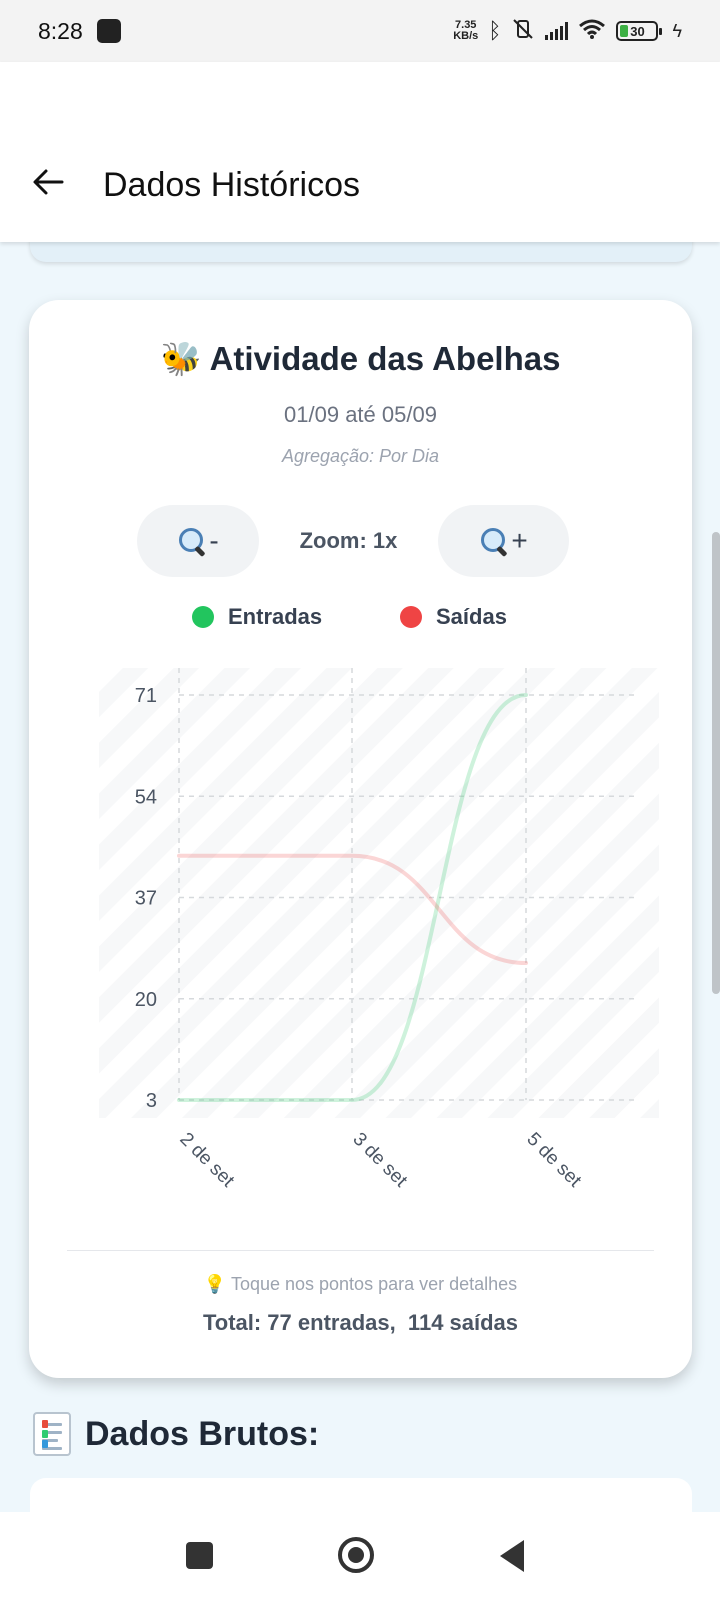 This screenshot has width=720, height=1600. Describe the element at coordinates (202, 1433) in the screenshot. I see `raw-data-title: Dados Brutos:` at that location.